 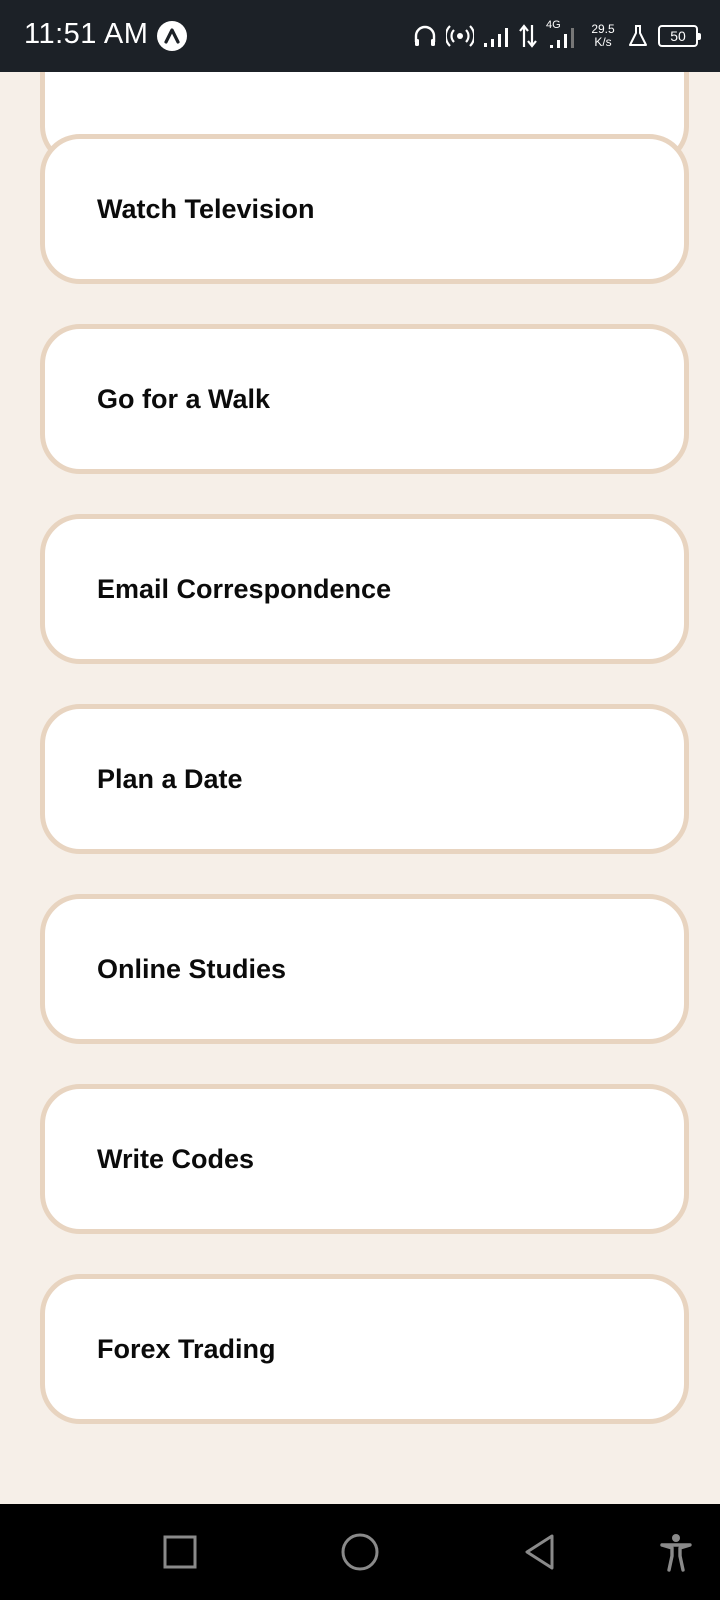 I want to click on signal-icon, so click(x=496, y=36).